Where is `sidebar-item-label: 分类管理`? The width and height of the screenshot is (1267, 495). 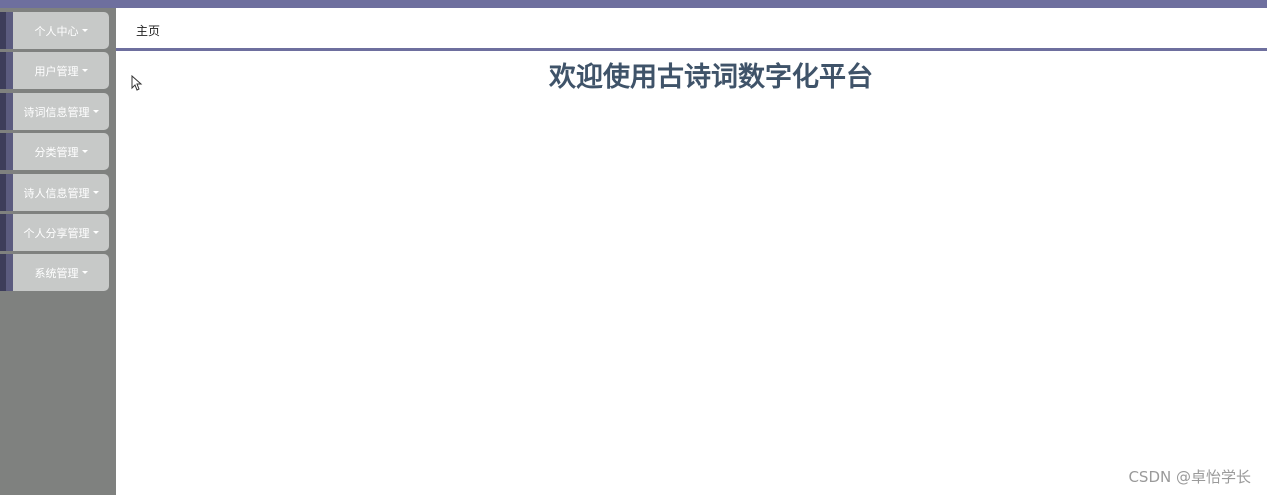 sidebar-item-label: 分类管理 is located at coordinates (56, 152).